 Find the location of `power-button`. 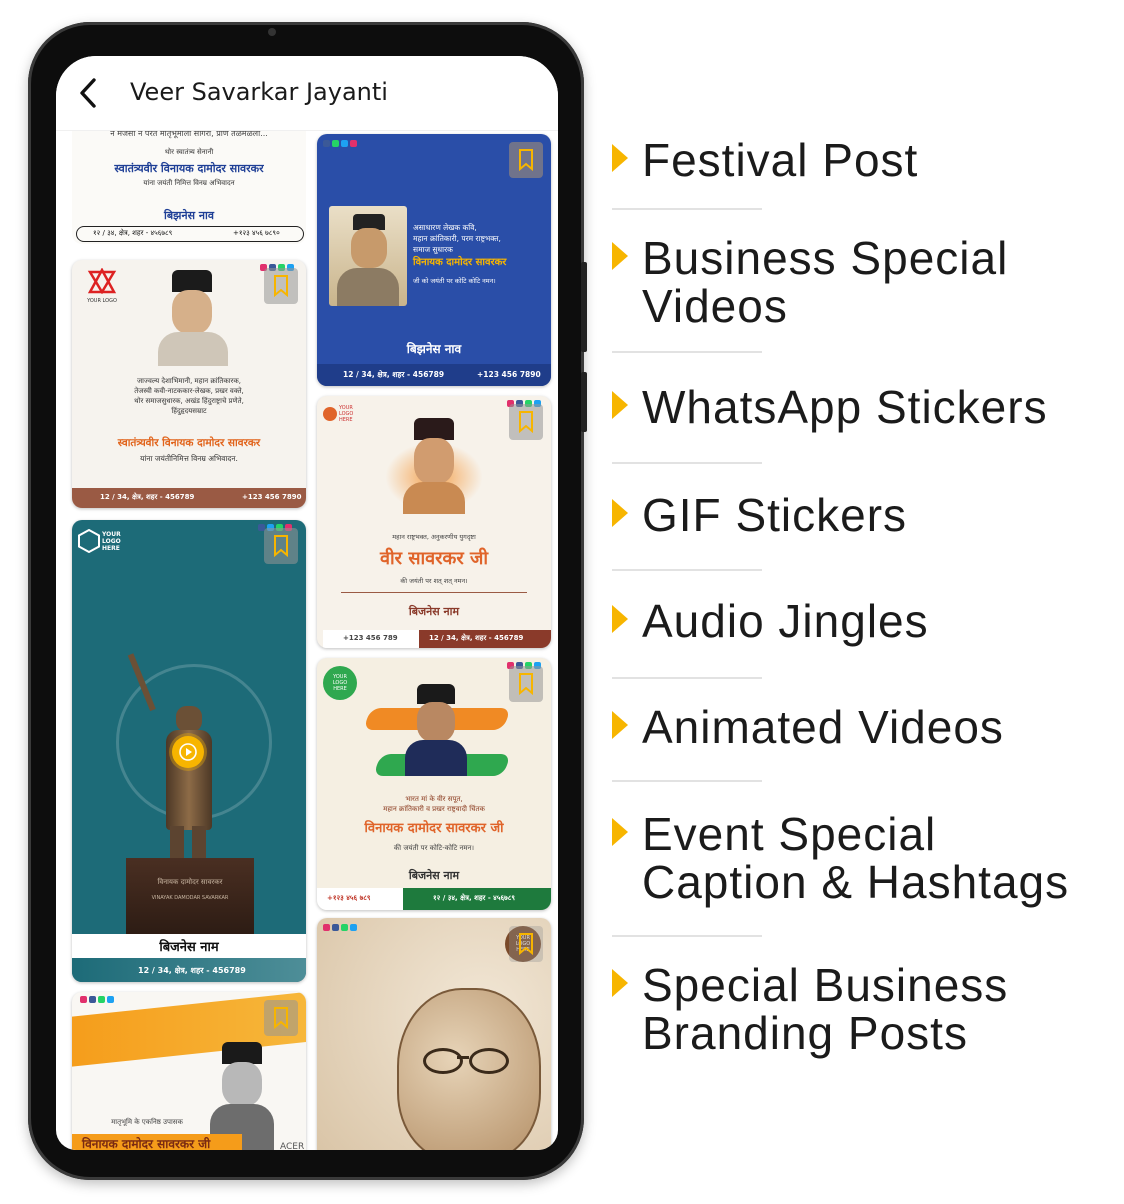

power-button is located at coordinates (584, 402).